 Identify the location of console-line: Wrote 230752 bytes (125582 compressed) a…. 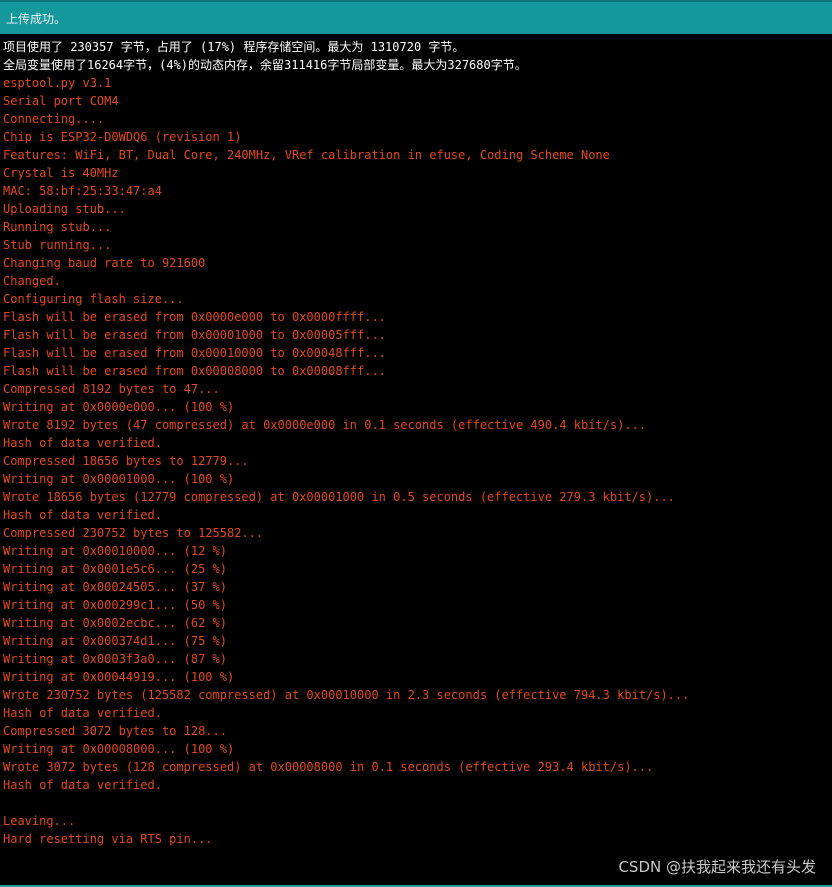
(346, 695).